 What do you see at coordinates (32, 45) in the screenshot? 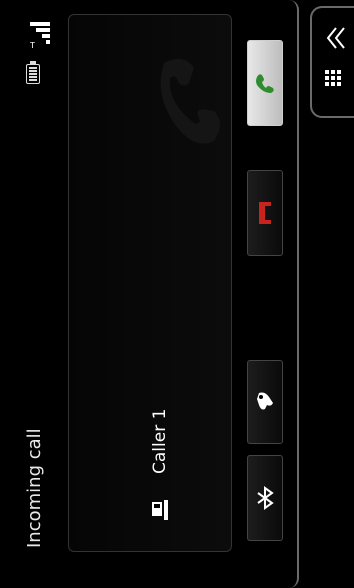
I see `svg-text: T` at bounding box center [32, 45].